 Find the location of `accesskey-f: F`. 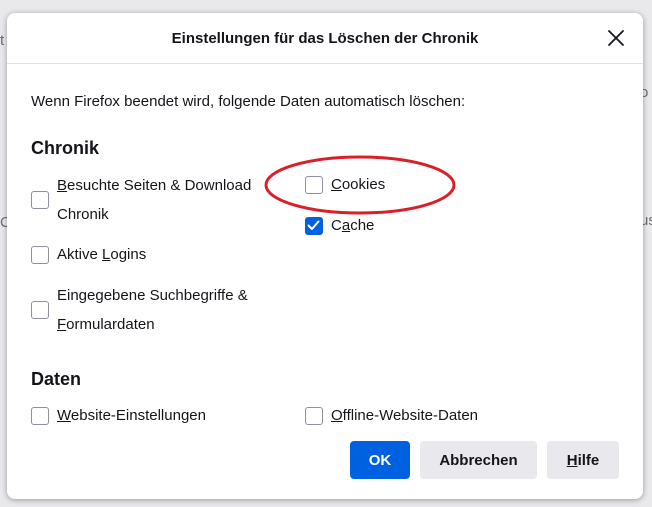

accesskey-f: F is located at coordinates (62, 324).